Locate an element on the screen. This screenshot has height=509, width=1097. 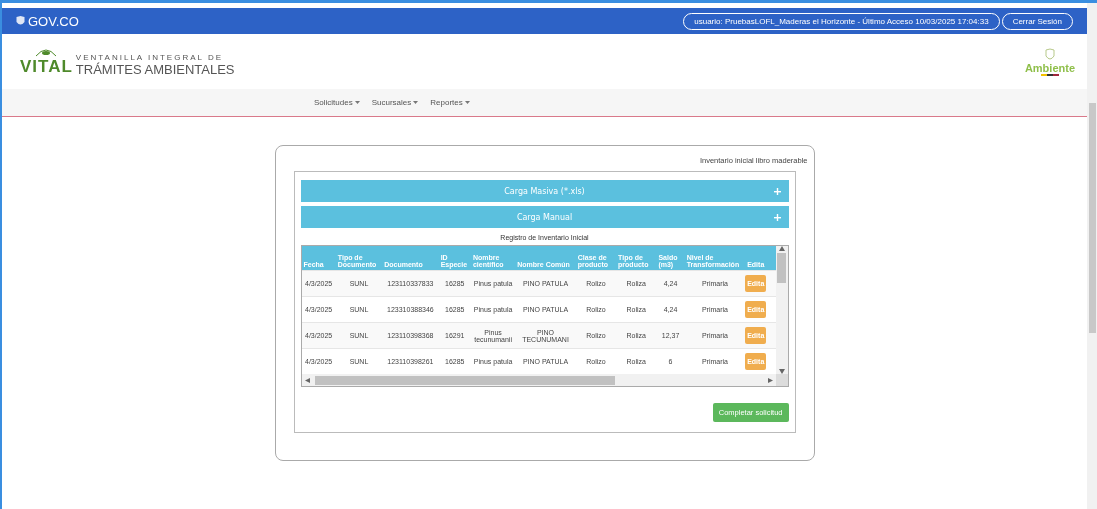
nav-menu-item: Solicitudes is located at coordinates (337, 102).